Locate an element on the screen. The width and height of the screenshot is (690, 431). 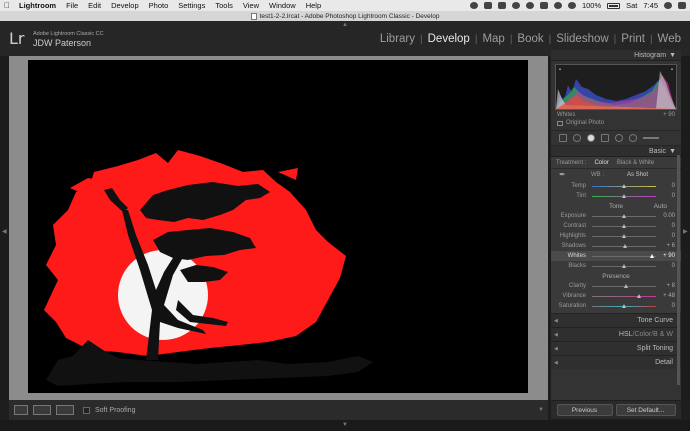
bw-title: B & W is located at coordinates (663, 334).